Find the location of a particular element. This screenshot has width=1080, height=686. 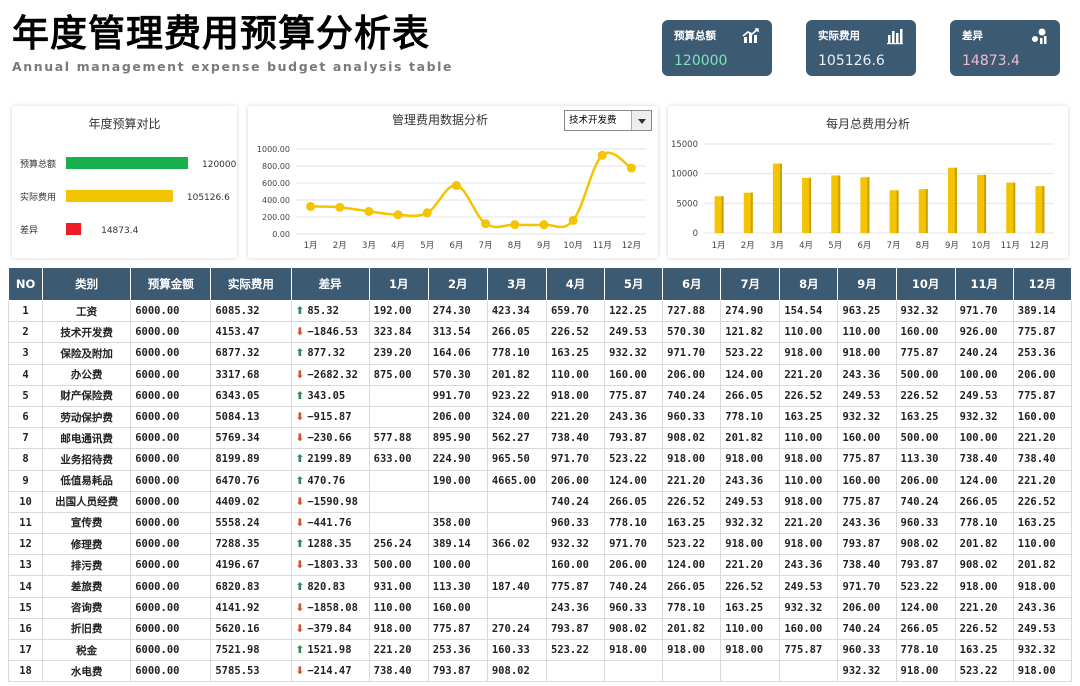

value-cell: 266.05 is located at coordinates (516, 332).